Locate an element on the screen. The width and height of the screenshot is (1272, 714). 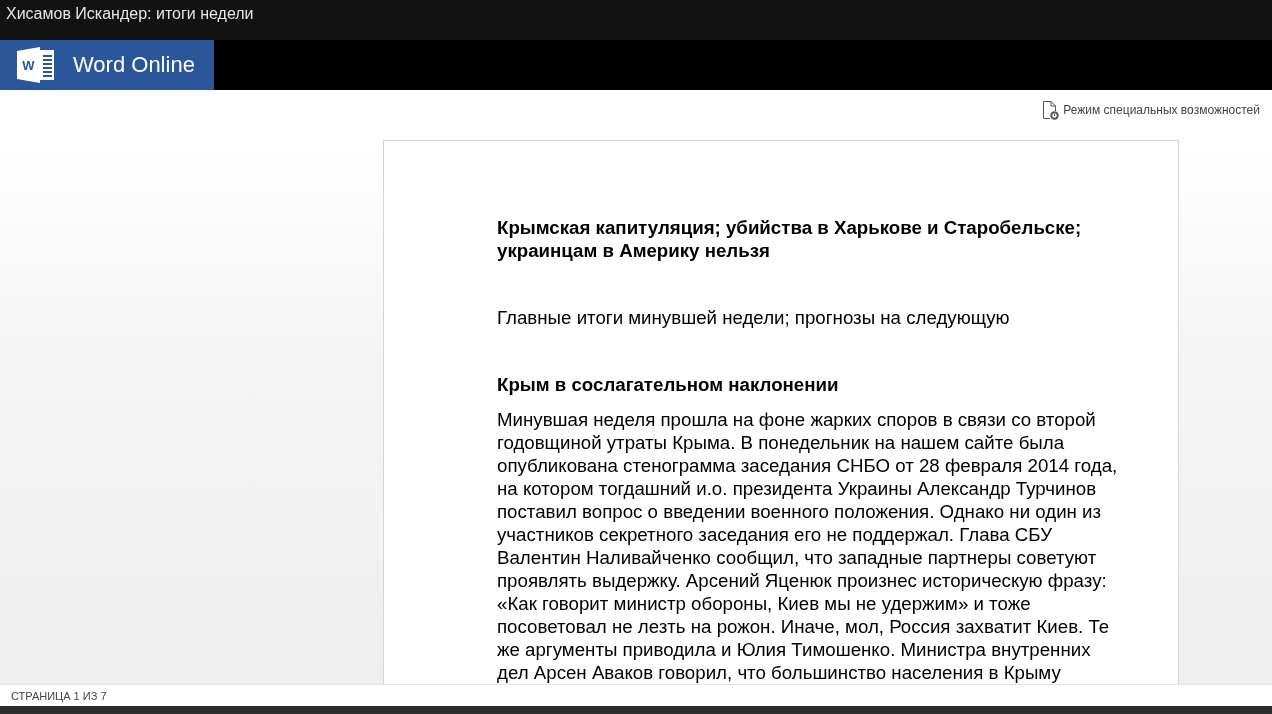
window-title: Хисамов Искандер: итоги недели is located at coordinates (130, 14).